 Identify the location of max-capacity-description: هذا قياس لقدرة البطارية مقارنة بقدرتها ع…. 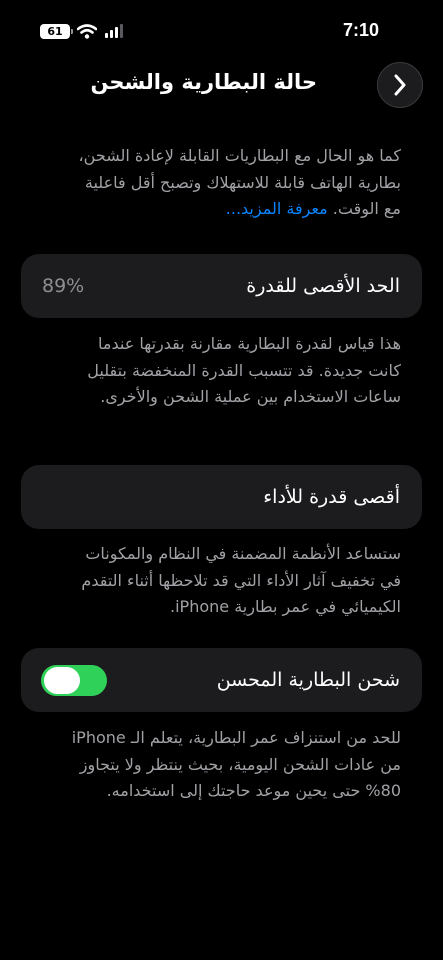
(244, 370).